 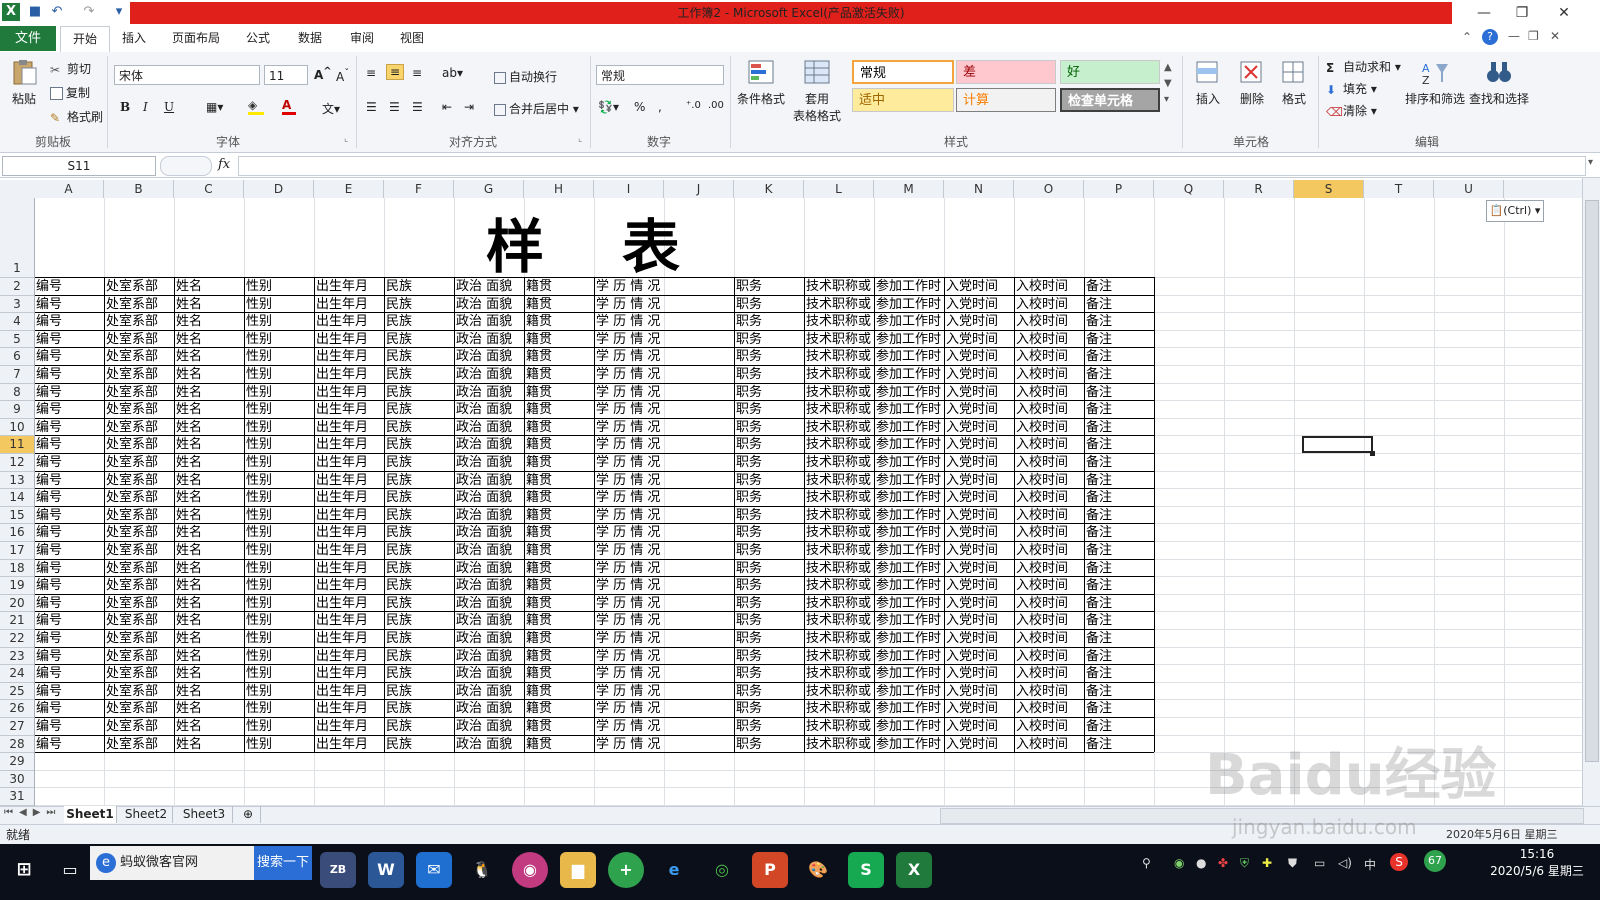 What do you see at coordinates (909, 481) in the screenshot?
I see `cell-M13: 参加工作时` at bounding box center [909, 481].